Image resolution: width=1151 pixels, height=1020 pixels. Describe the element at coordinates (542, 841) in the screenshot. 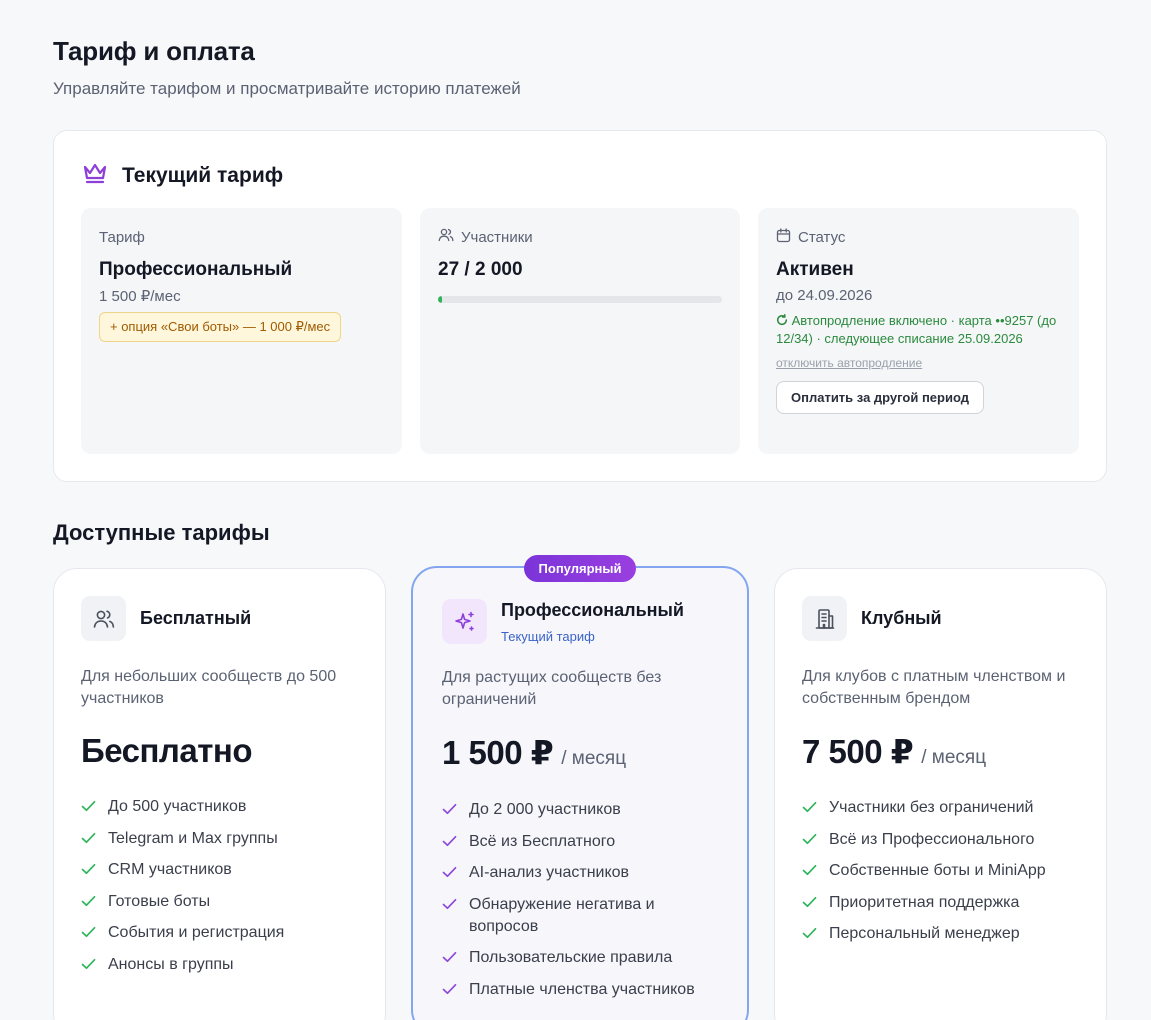

I see `feature-text: Всё из Бесплатного` at that location.